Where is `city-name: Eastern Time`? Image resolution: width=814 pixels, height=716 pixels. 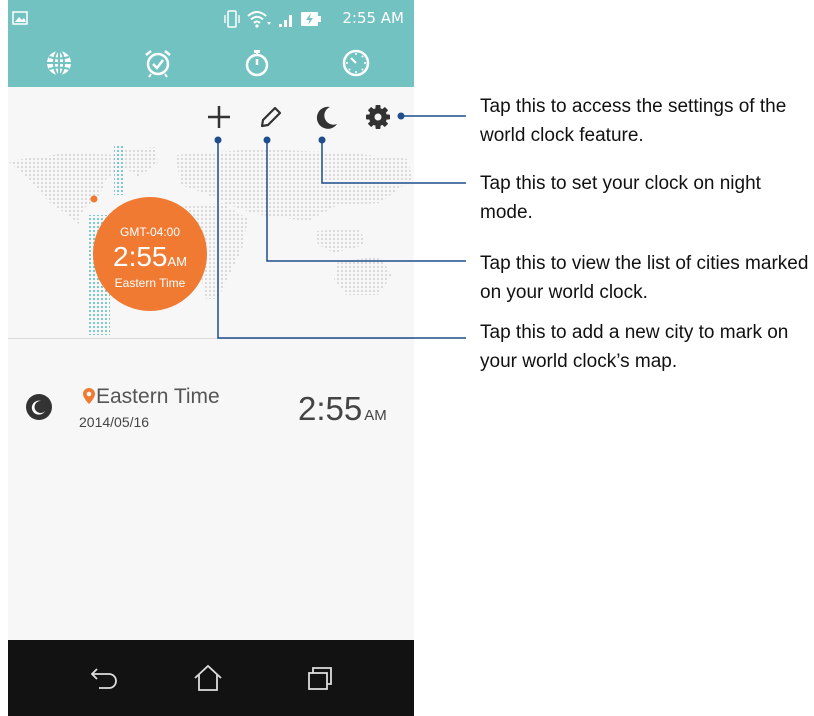
city-name: Eastern Time is located at coordinates (158, 396).